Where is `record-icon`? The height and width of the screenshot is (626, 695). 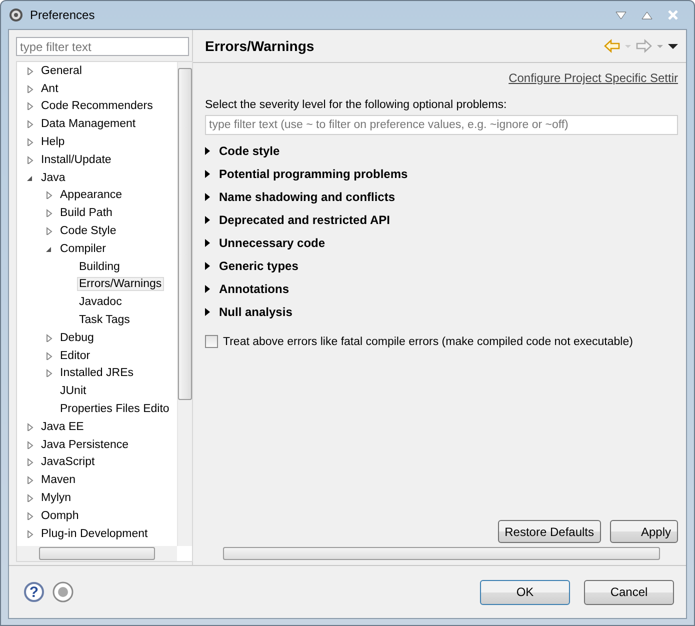 record-icon is located at coordinates (63, 592).